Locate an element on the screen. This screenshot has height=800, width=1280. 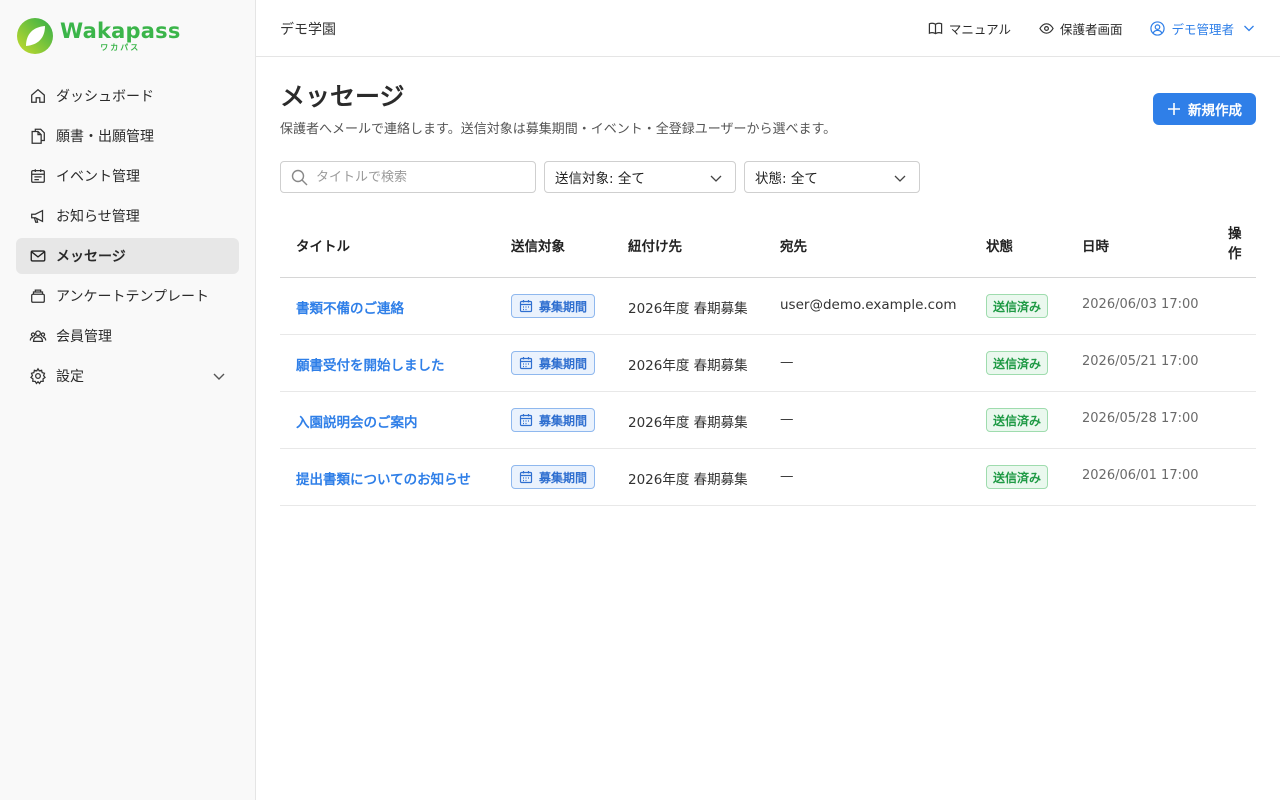
user-circle-icon is located at coordinates (1158, 28).